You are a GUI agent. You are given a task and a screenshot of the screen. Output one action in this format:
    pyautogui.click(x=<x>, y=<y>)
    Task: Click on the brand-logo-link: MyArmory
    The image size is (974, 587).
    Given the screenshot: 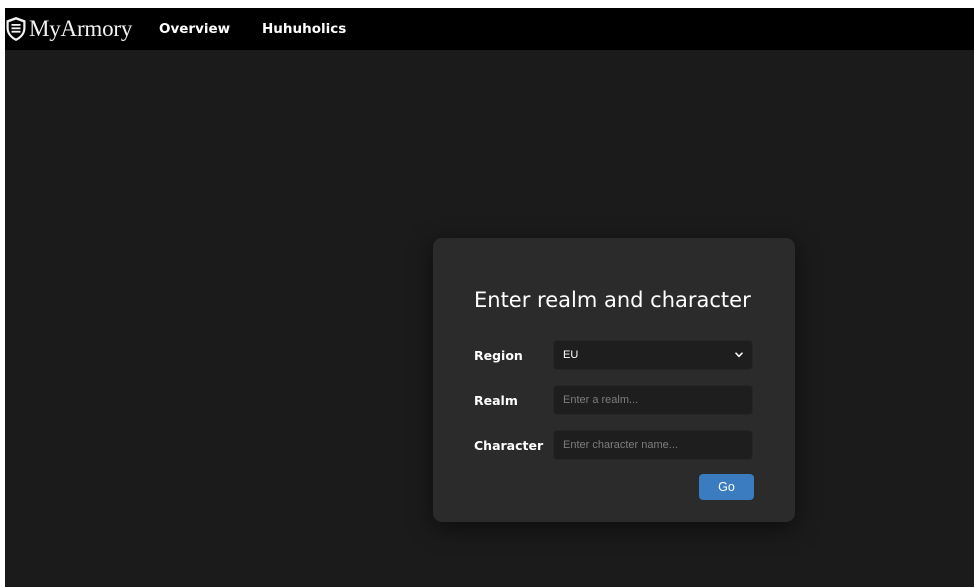 What is the action you would take?
    pyautogui.click(x=68, y=29)
    